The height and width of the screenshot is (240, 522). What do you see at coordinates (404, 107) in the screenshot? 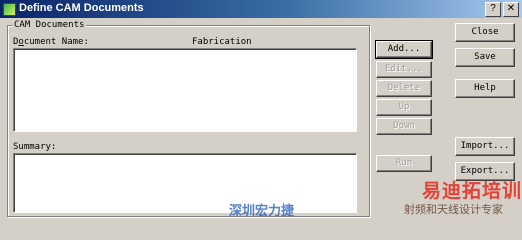
I see `up-button: Up` at bounding box center [404, 107].